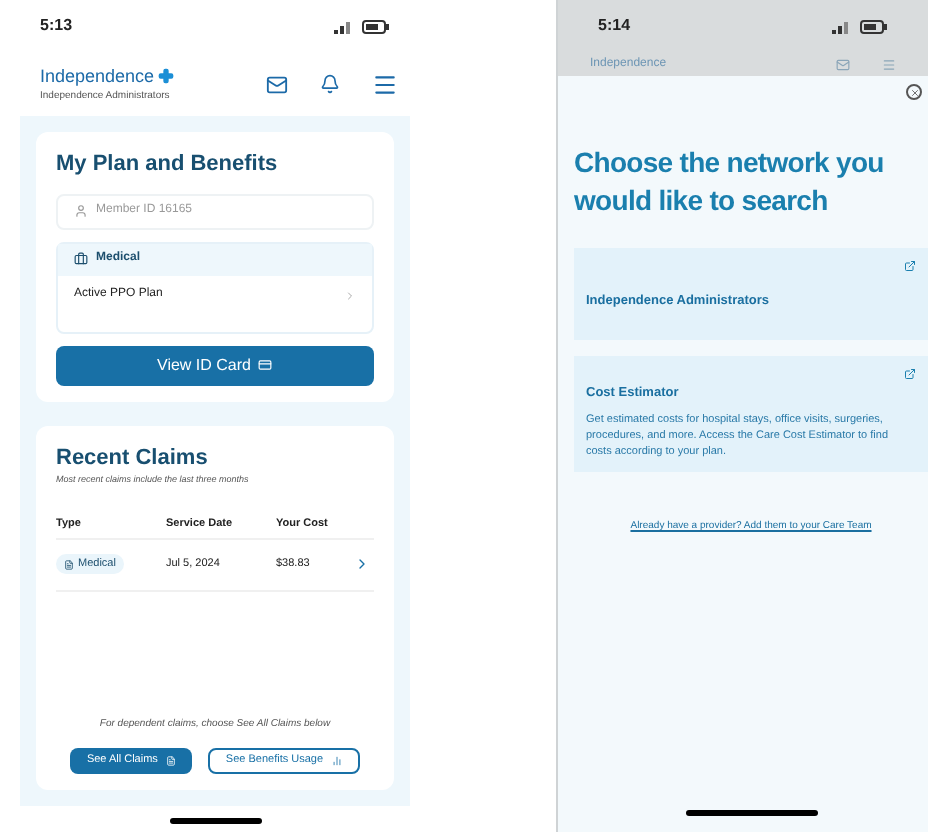  Describe the element at coordinates (843, 64) in the screenshot. I see `mail-icon` at that location.